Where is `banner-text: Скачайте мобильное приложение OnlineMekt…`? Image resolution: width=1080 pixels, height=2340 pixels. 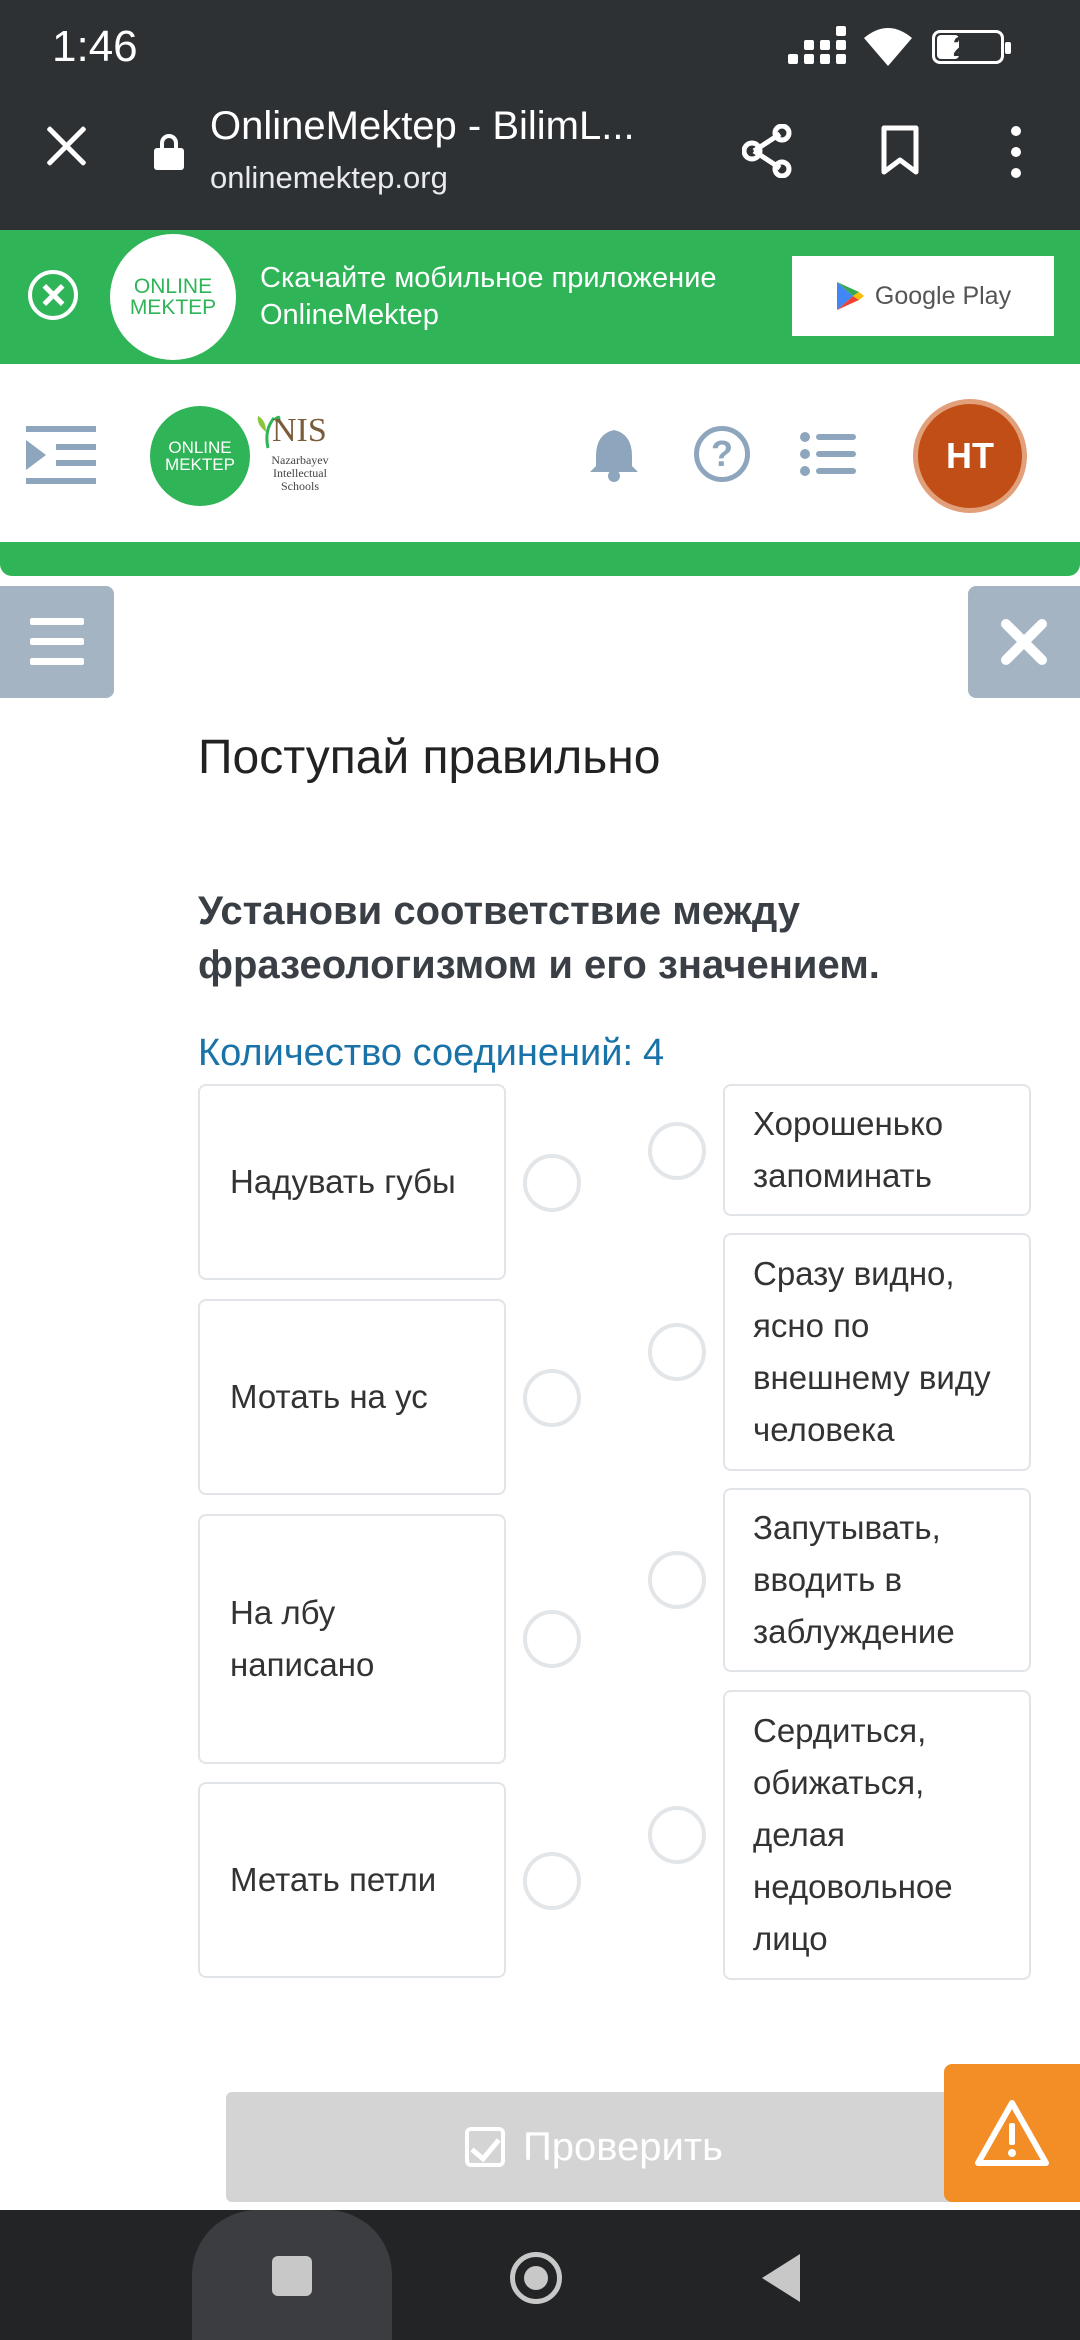 banner-text: Скачайте мобильное приложение OnlineMekt… is located at coordinates (488, 297).